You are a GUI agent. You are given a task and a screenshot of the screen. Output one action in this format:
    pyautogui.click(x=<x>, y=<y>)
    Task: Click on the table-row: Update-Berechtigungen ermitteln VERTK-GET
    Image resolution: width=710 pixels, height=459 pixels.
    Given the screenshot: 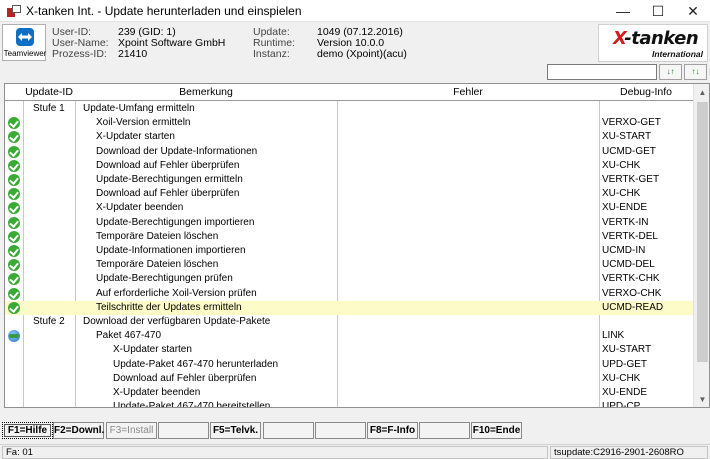 What is the action you would take?
    pyautogui.click(x=349, y=180)
    